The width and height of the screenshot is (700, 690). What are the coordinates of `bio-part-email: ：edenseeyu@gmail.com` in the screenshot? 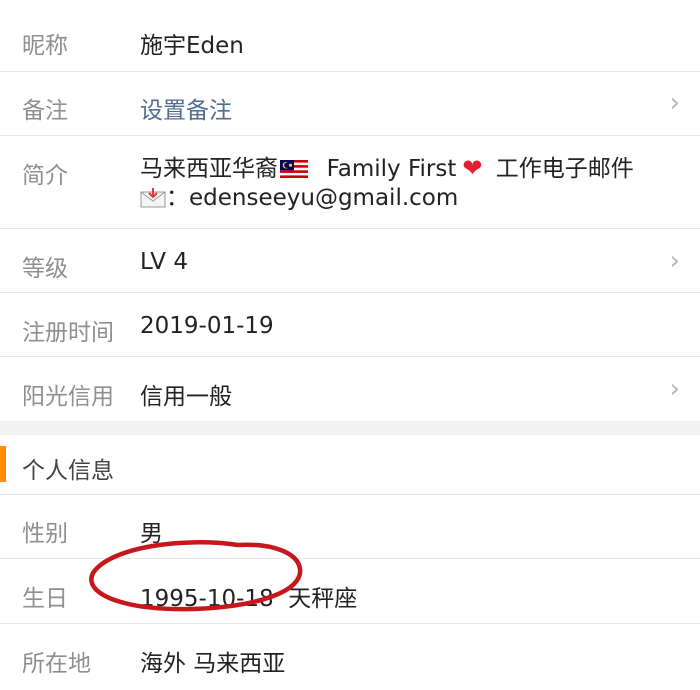 It's located at (312, 198).